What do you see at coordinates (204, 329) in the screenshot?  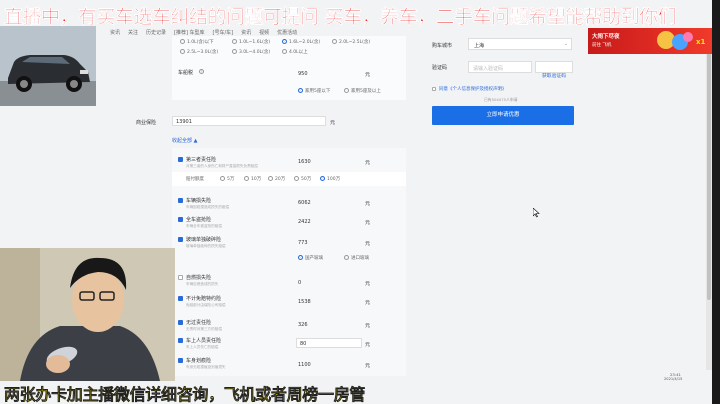 I see `insurance-hint: 无责时对第三方的赔偿` at bounding box center [204, 329].